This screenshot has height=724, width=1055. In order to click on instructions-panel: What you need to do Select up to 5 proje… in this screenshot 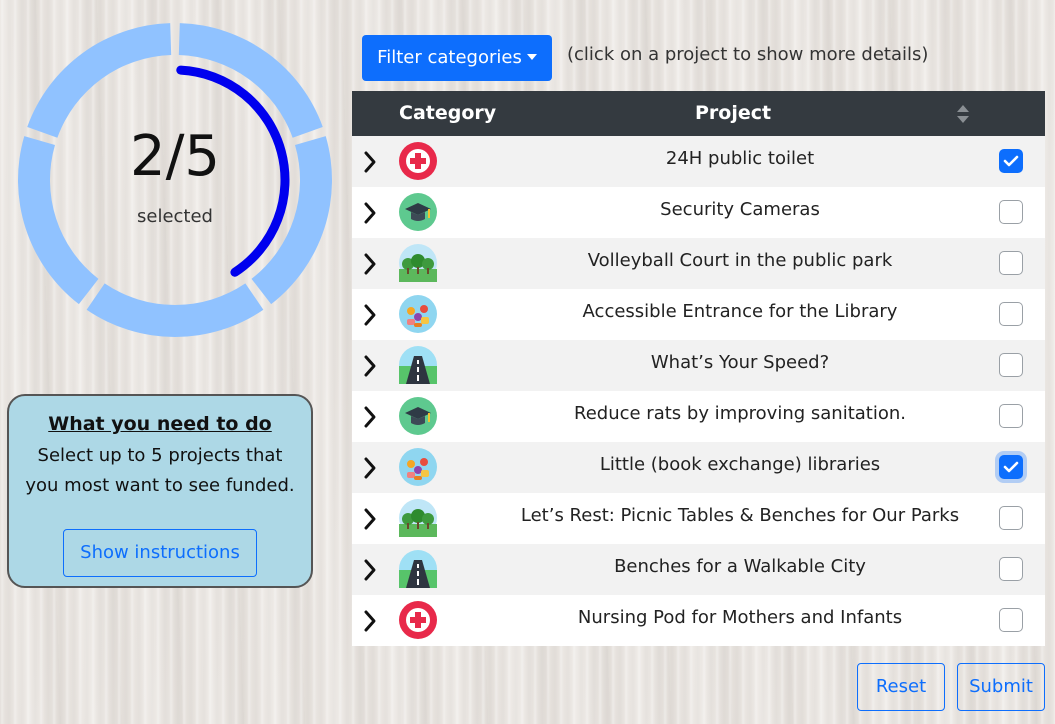, I will do `click(160, 491)`.